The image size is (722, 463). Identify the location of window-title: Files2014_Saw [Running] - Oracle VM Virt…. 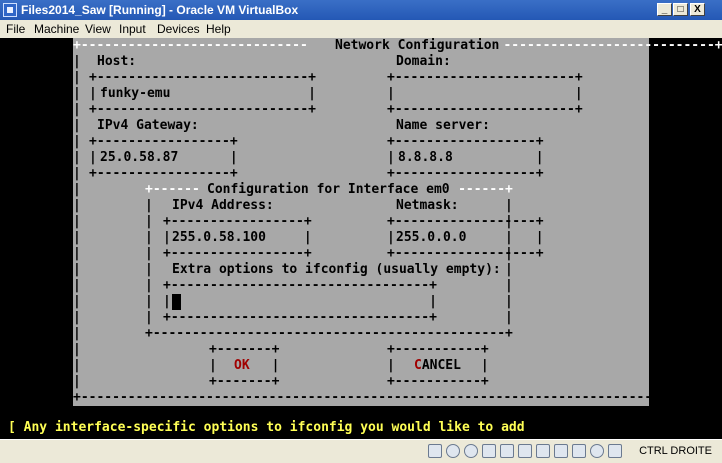
(160, 10).